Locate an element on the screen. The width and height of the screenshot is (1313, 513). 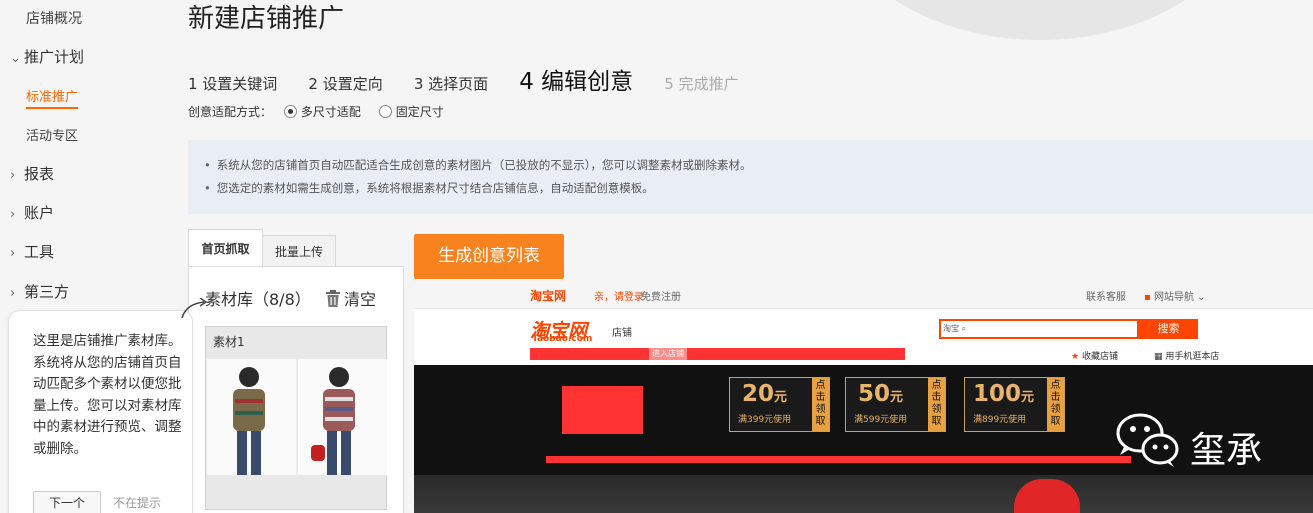
preview-redacted-line is located at coordinates (838, 459).